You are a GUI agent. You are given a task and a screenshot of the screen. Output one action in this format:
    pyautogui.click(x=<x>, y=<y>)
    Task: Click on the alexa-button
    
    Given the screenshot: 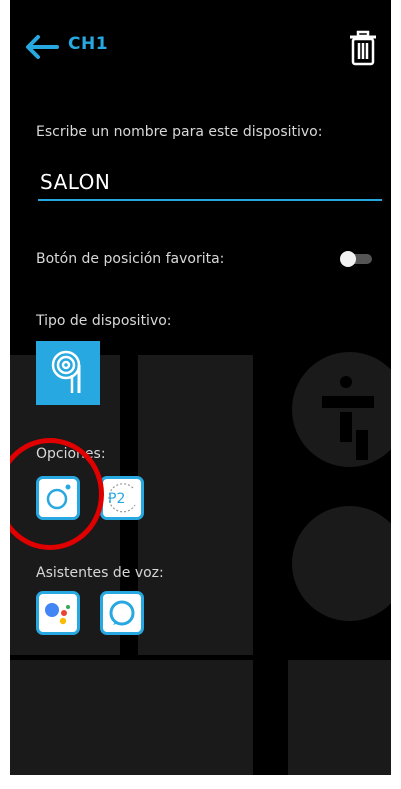 What is the action you would take?
    pyautogui.click(x=122, y=613)
    